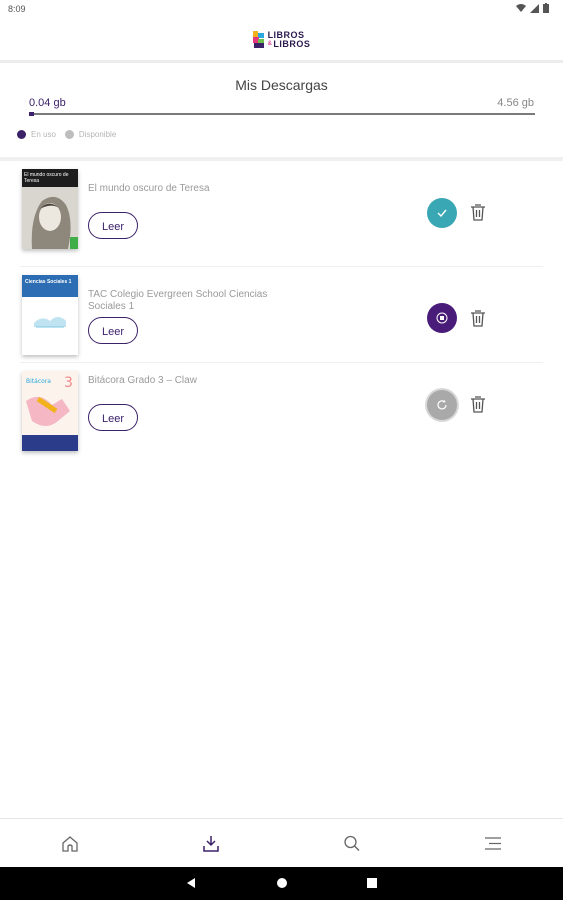  What do you see at coordinates (258, 40) in the screenshot?
I see `logo-mark-icon` at bounding box center [258, 40].